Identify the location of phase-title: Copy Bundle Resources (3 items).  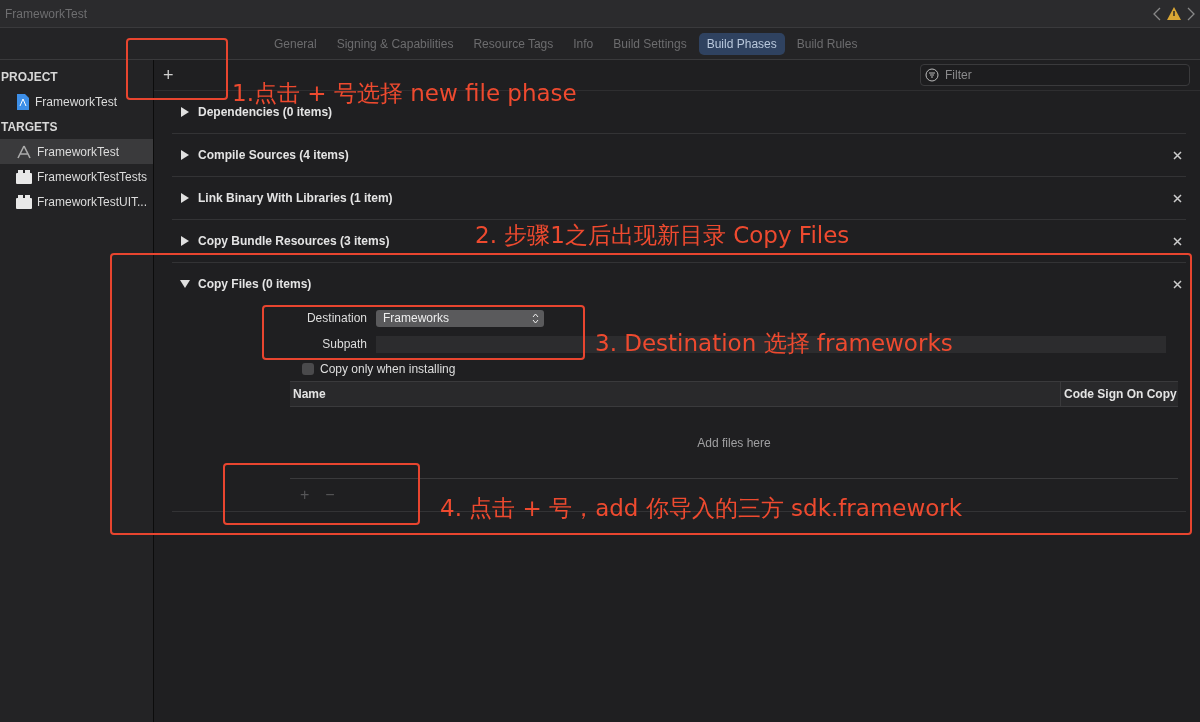
(294, 241).